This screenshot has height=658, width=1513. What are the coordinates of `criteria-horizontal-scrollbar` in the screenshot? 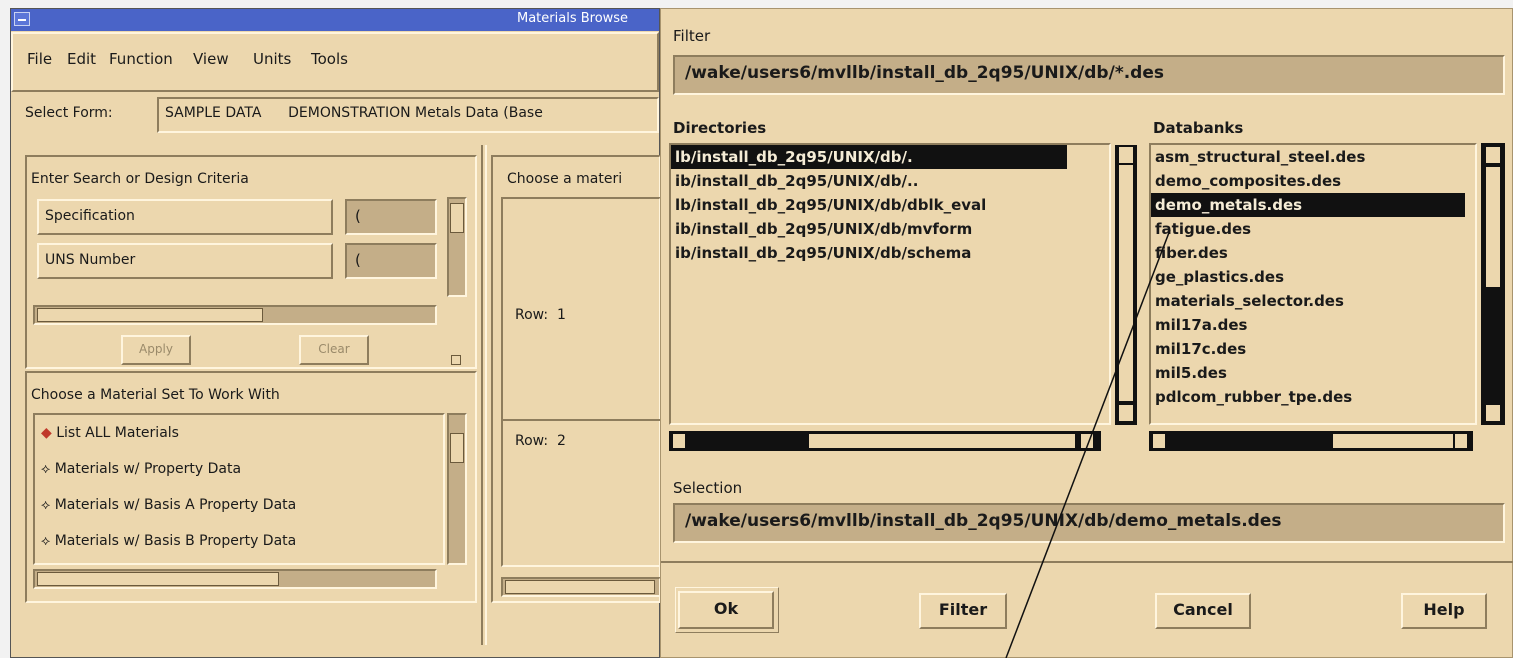 It's located at (235, 315).